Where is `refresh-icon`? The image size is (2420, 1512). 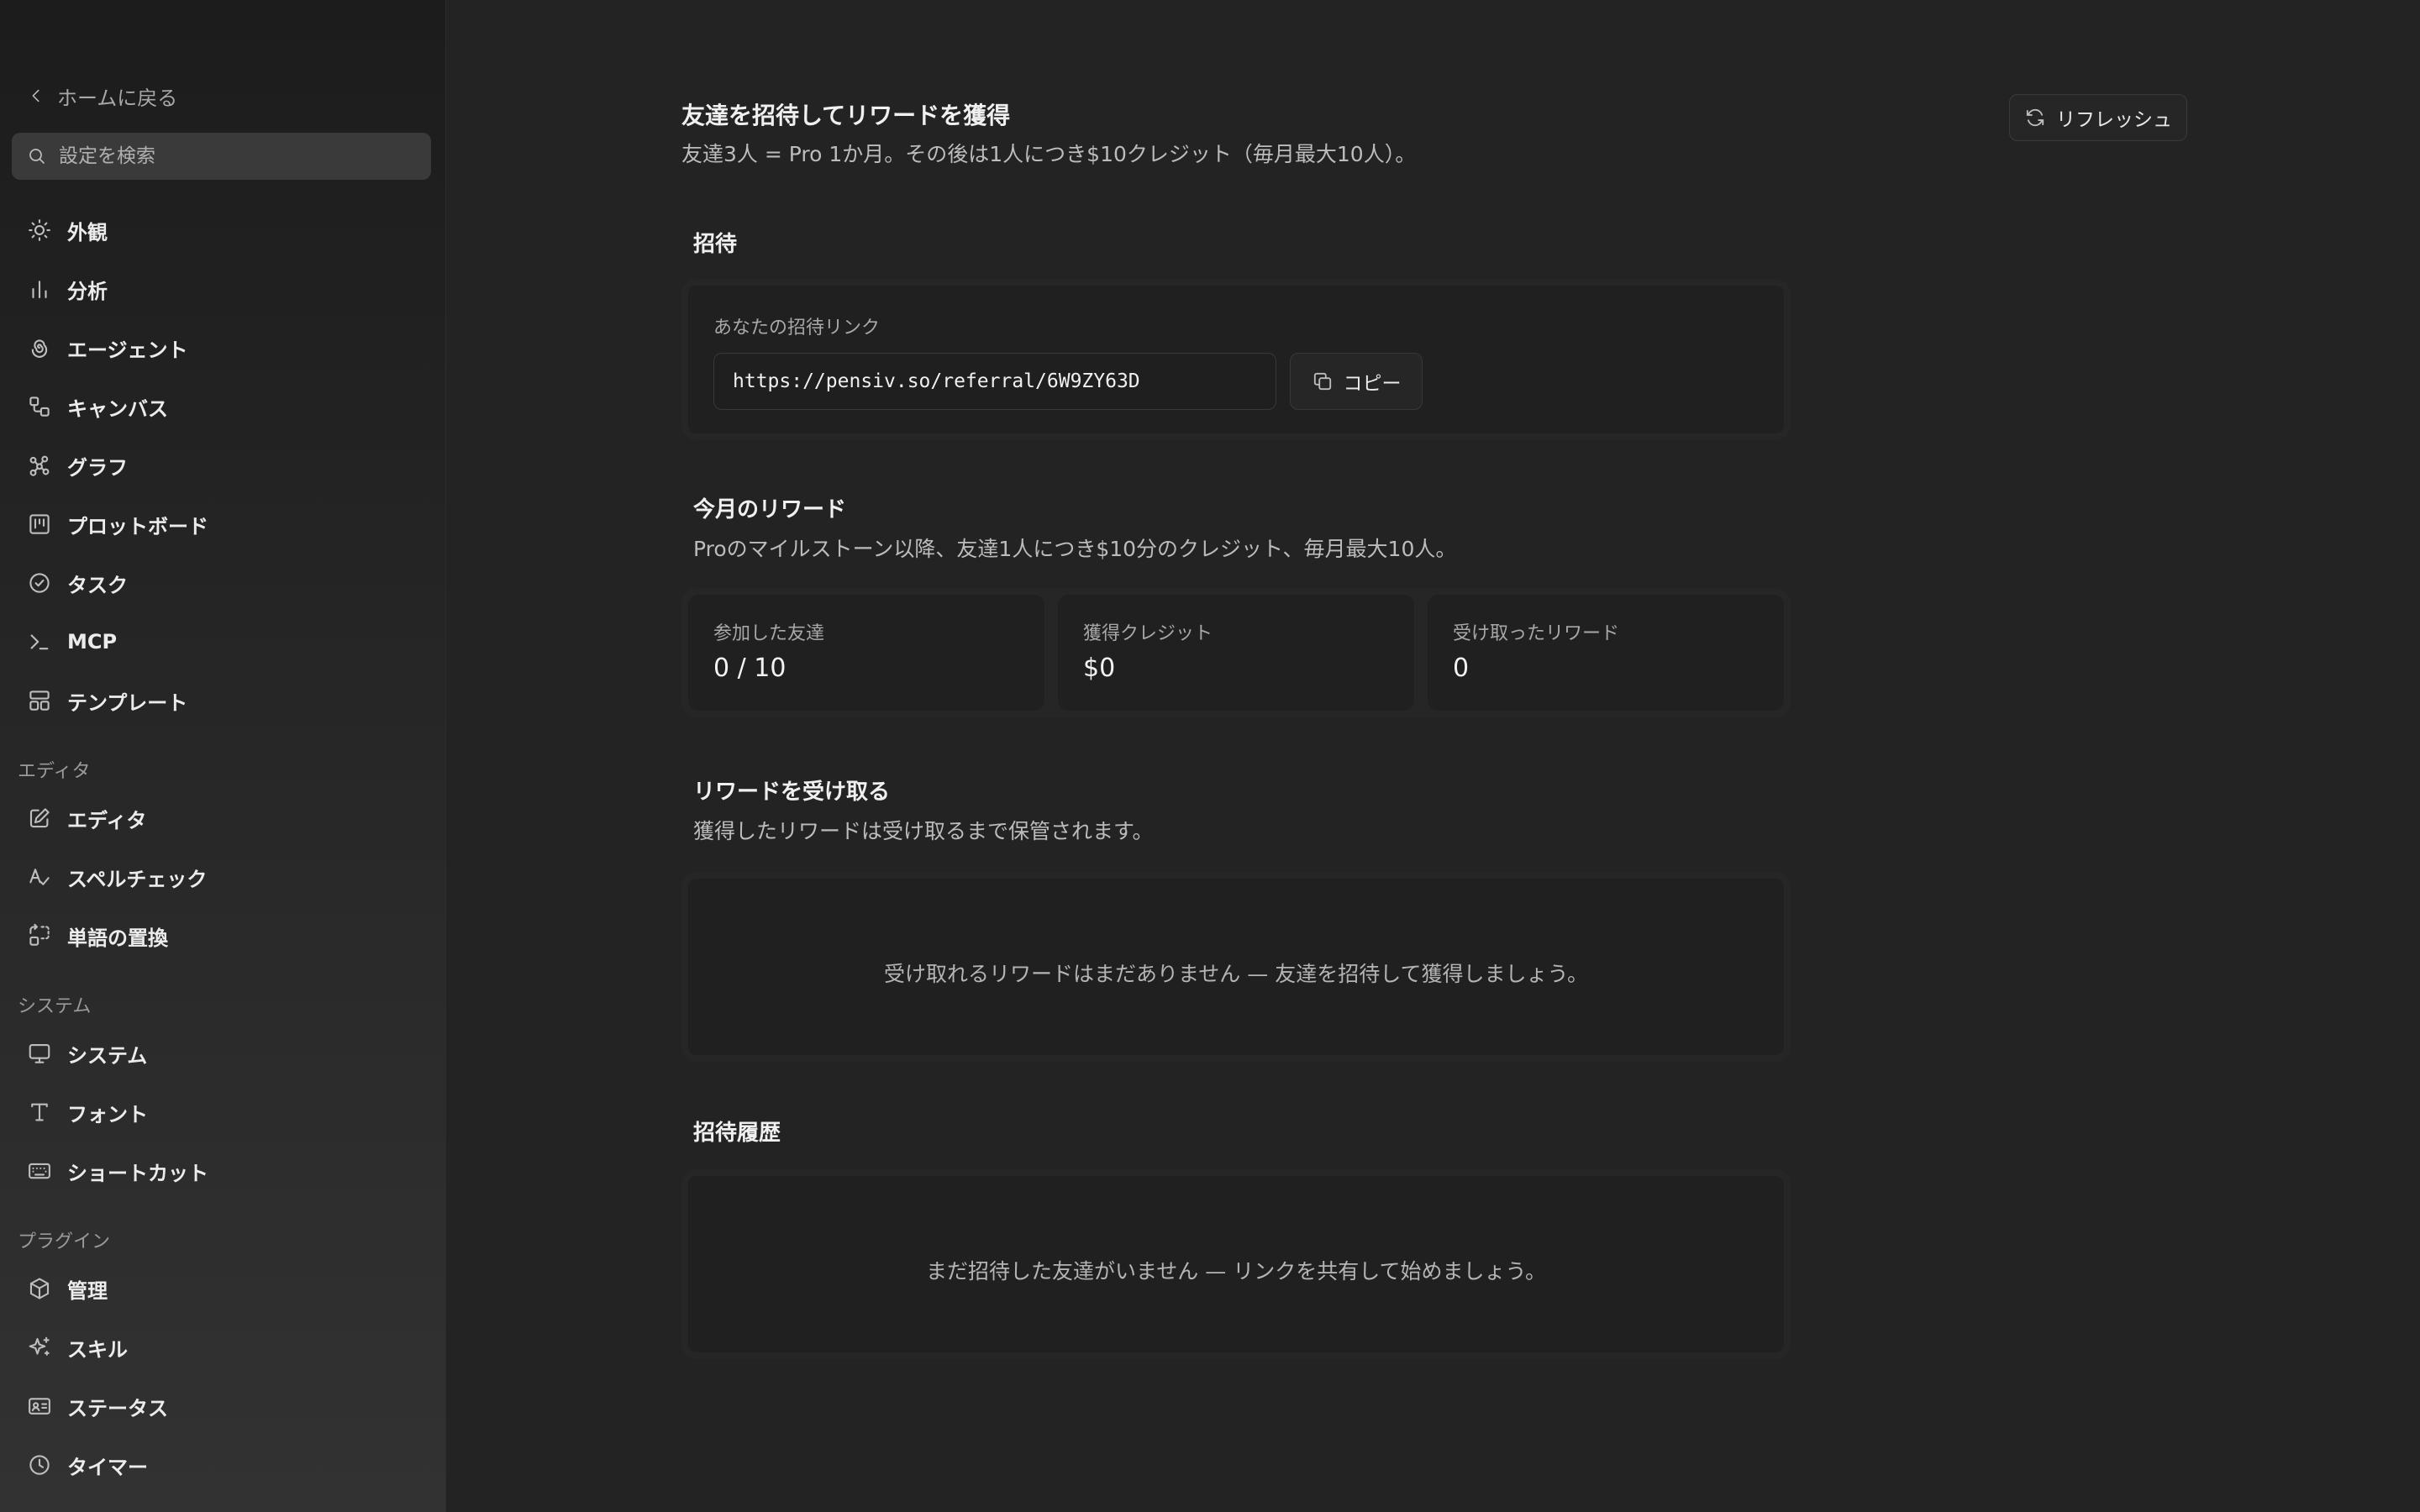
refresh-icon is located at coordinates (2035, 117).